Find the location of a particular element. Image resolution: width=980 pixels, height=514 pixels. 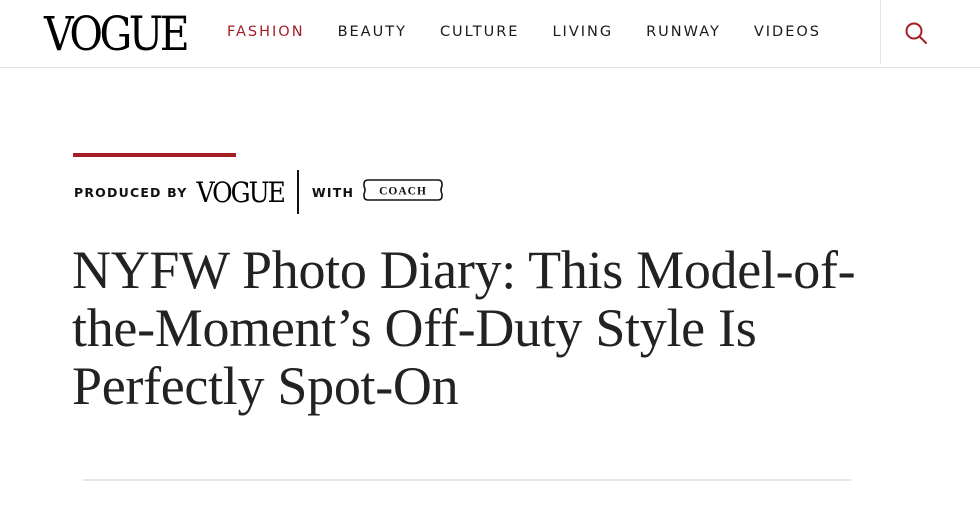

nav-item-runway: RUNWAY is located at coordinates (683, 32).